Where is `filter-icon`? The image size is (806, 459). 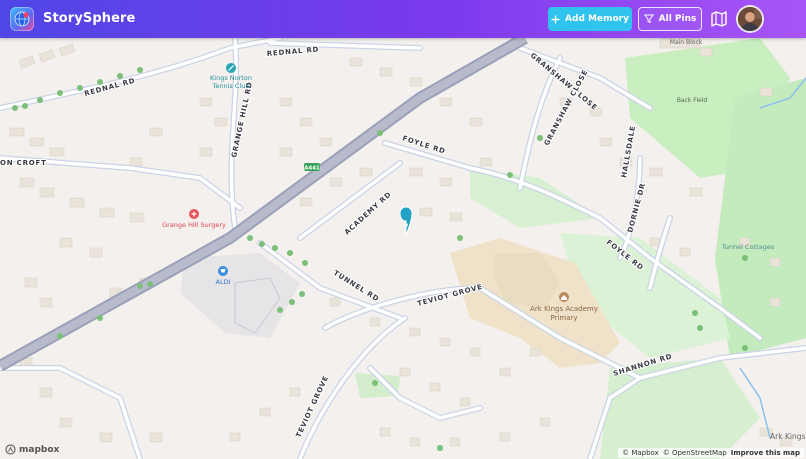 filter-icon is located at coordinates (648, 19).